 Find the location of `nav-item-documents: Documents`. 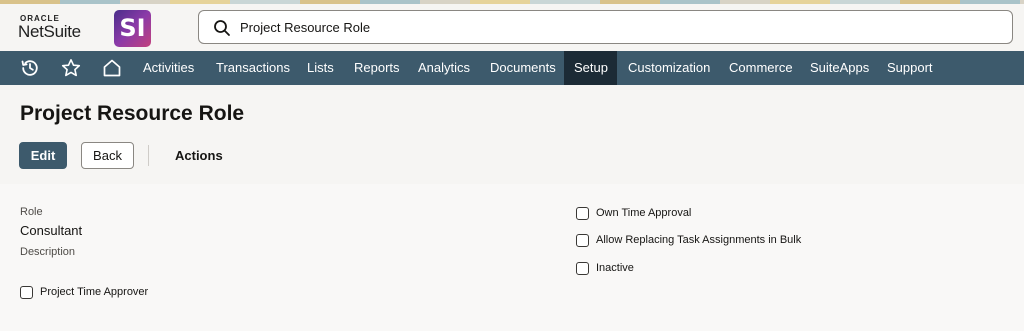

nav-item-documents: Documents is located at coordinates (523, 68).